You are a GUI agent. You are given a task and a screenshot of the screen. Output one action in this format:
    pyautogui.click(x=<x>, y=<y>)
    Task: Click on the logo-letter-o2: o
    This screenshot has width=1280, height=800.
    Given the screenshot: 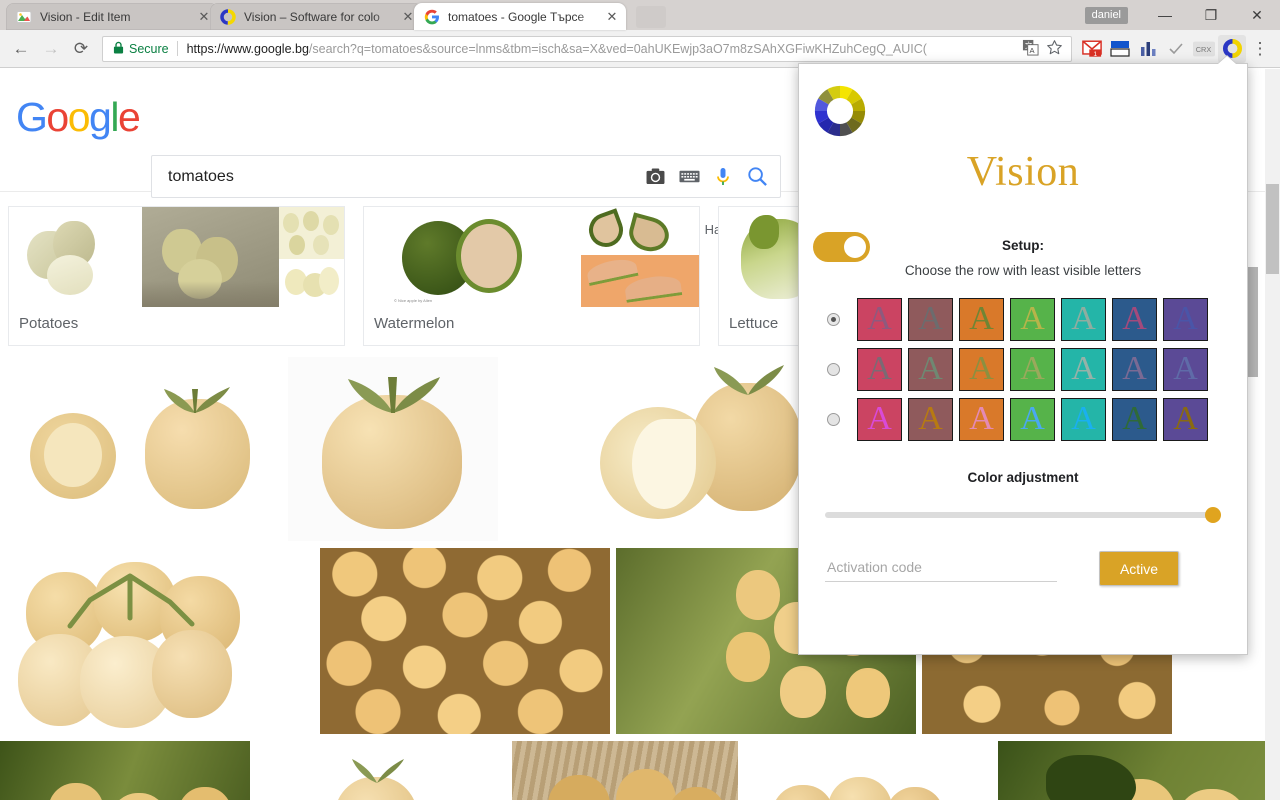 What is the action you would take?
    pyautogui.click(x=79, y=117)
    